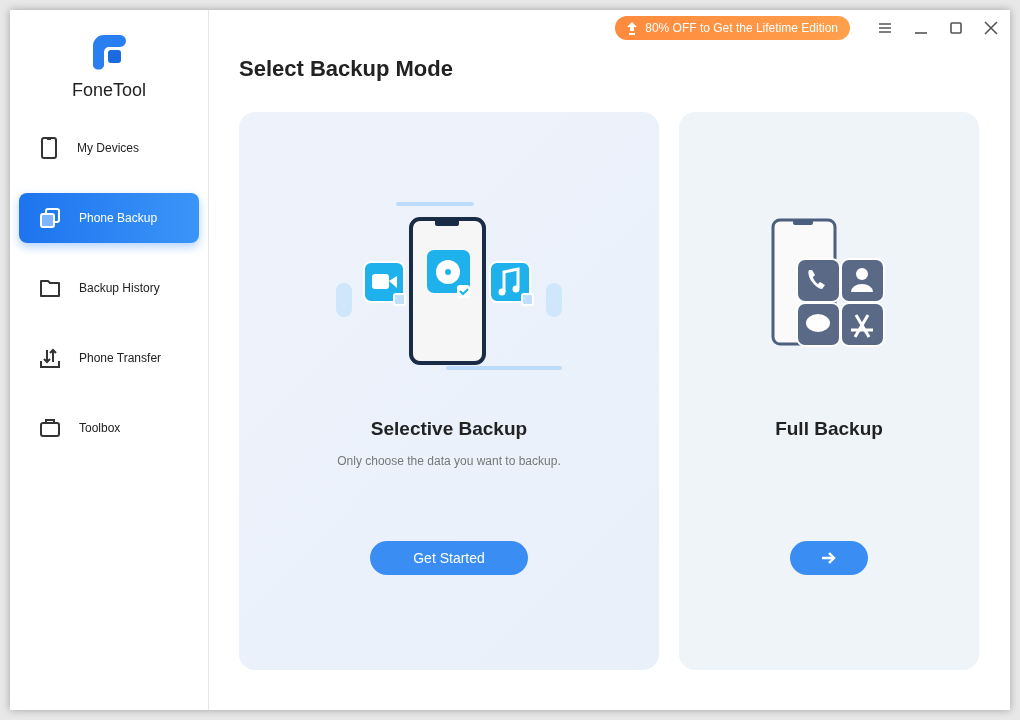 This screenshot has width=1020, height=720. What do you see at coordinates (956, 28) in the screenshot?
I see `maximize-icon` at bounding box center [956, 28].